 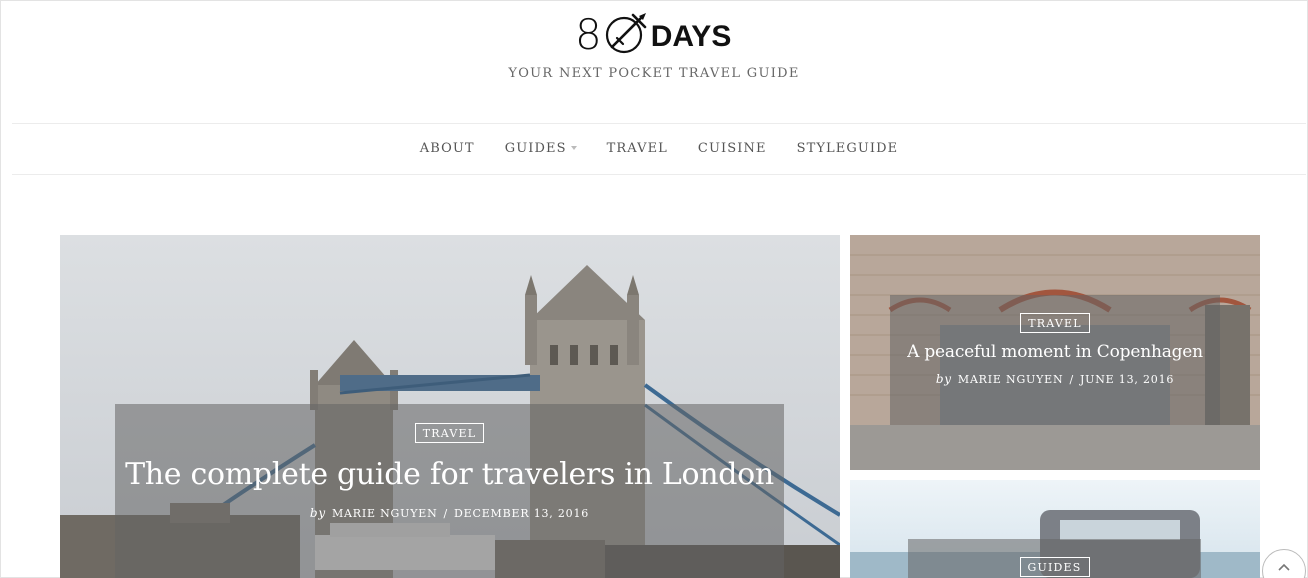 I want to click on nav-item-about: ABOUT, so click(x=447, y=148).